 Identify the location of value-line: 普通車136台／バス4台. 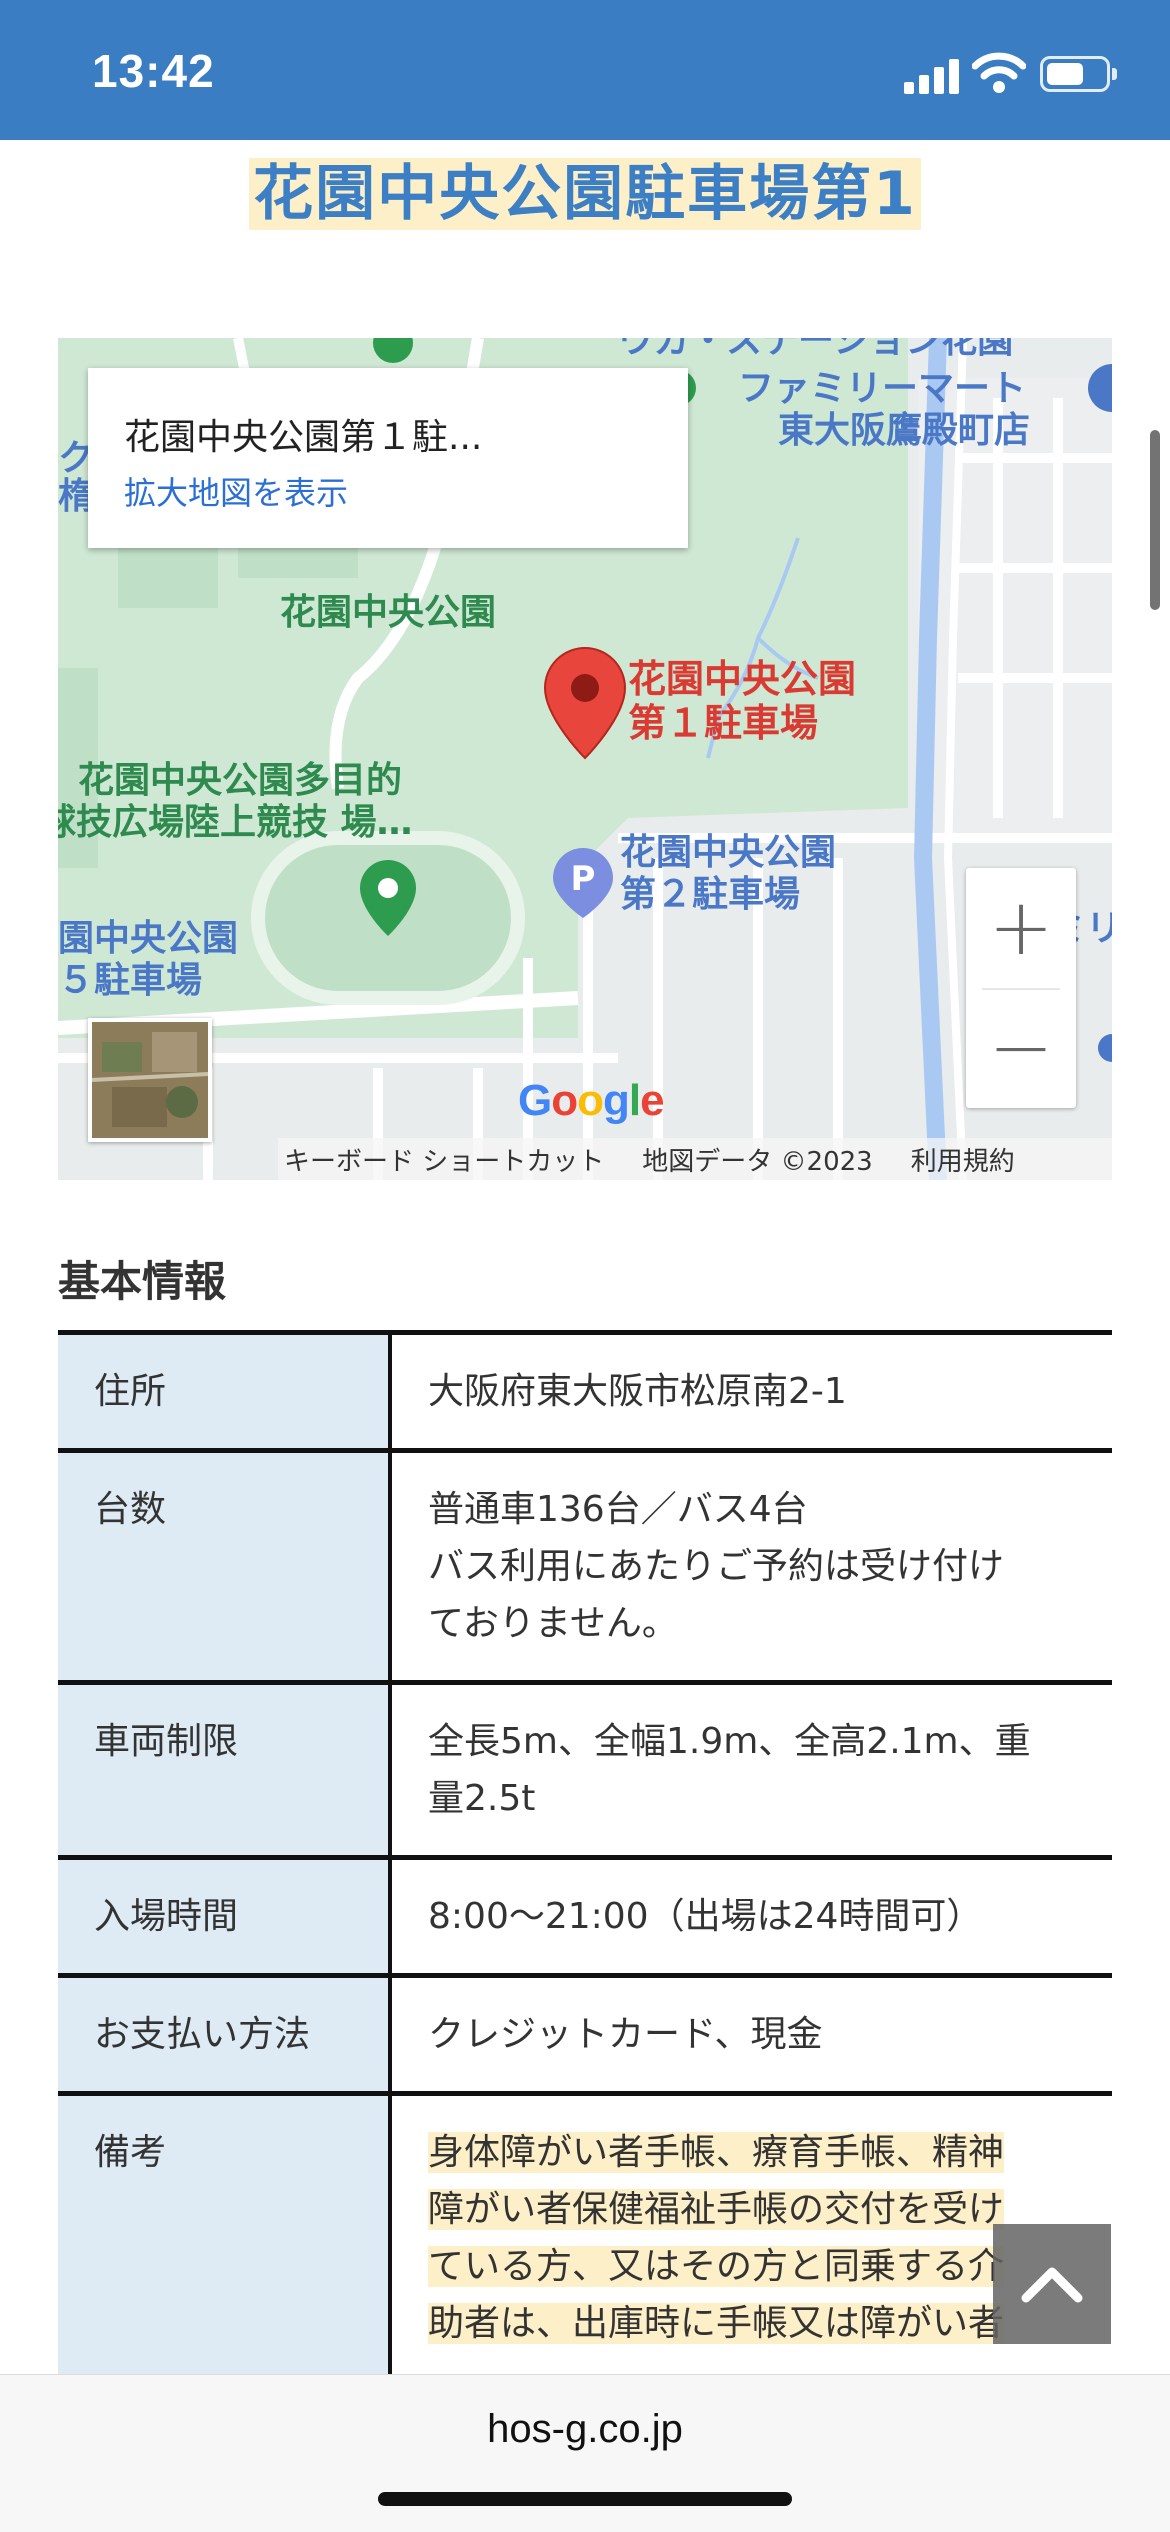
(618, 1509).